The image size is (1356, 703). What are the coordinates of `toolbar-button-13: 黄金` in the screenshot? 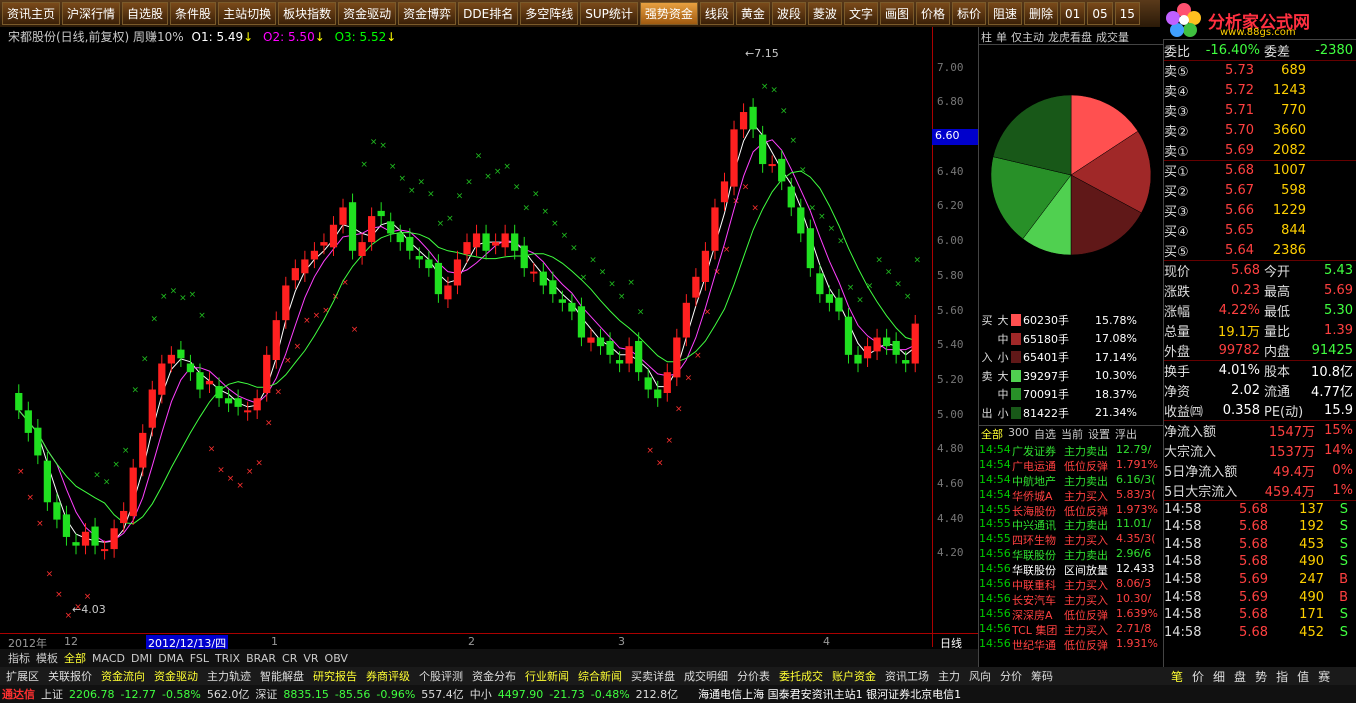 It's located at (752, 13).